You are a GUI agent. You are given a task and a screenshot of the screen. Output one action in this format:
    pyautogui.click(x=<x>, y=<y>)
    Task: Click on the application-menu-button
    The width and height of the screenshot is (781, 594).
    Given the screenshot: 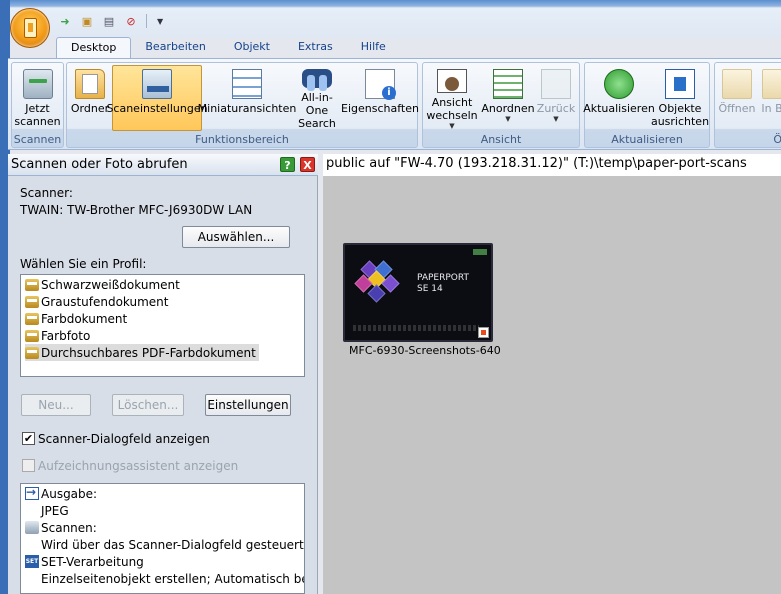 What is the action you would take?
    pyautogui.click(x=30, y=28)
    